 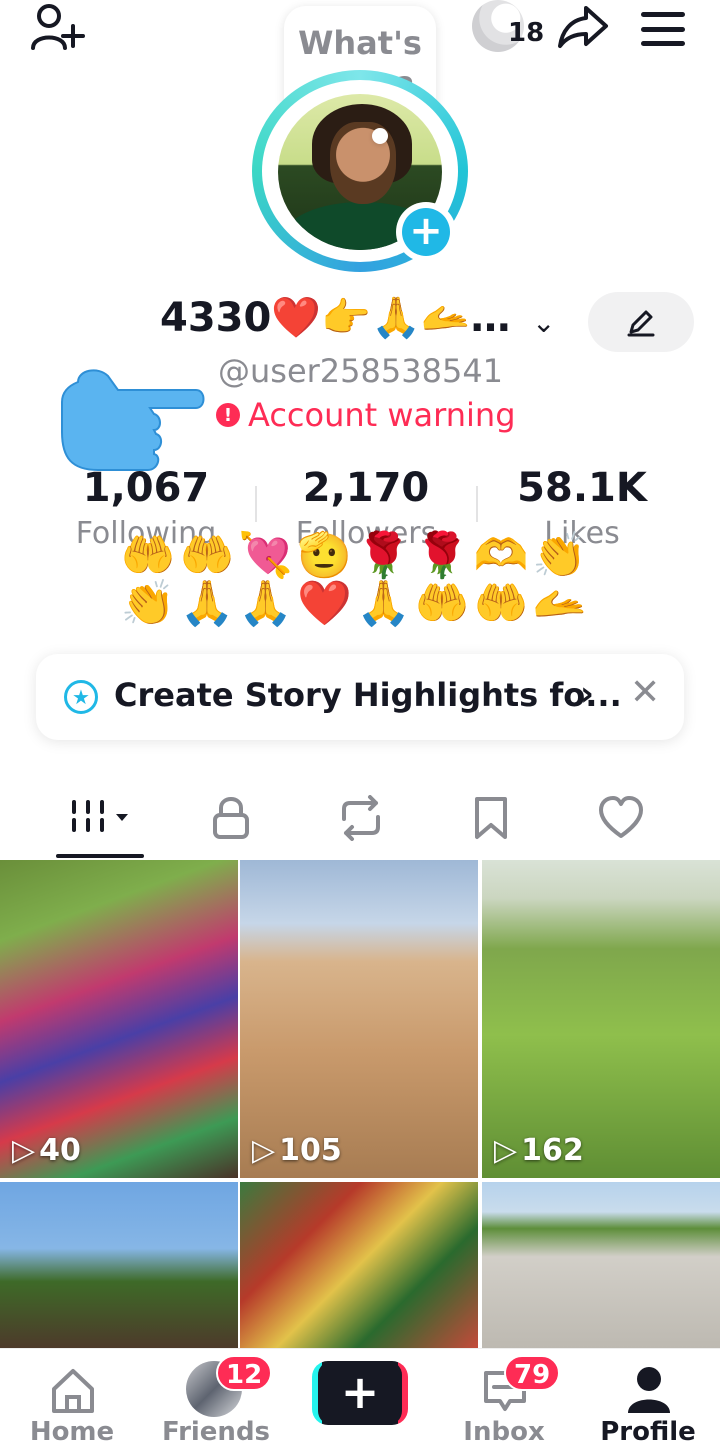 I want to click on share-profile-button, so click(x=583, y=27).